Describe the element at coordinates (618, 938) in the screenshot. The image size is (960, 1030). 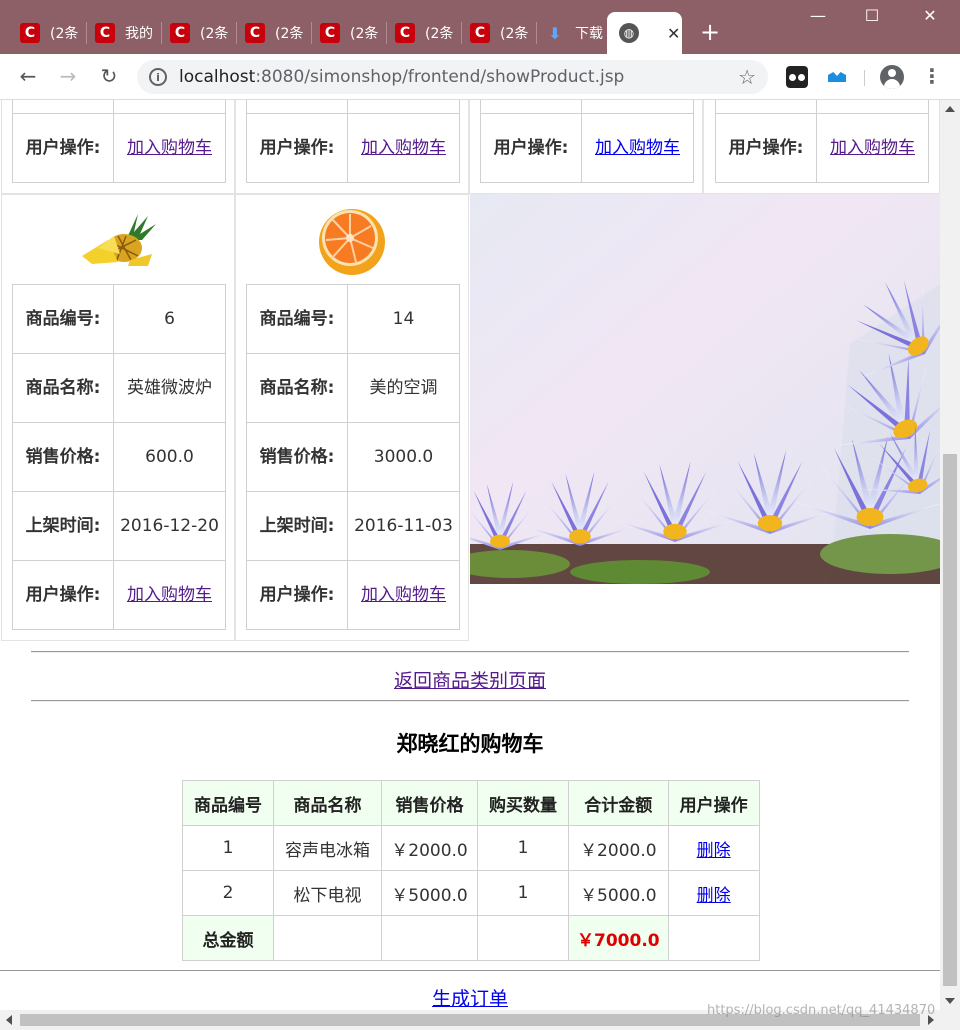
I see `total-amount: ￥7000.0` at that location.